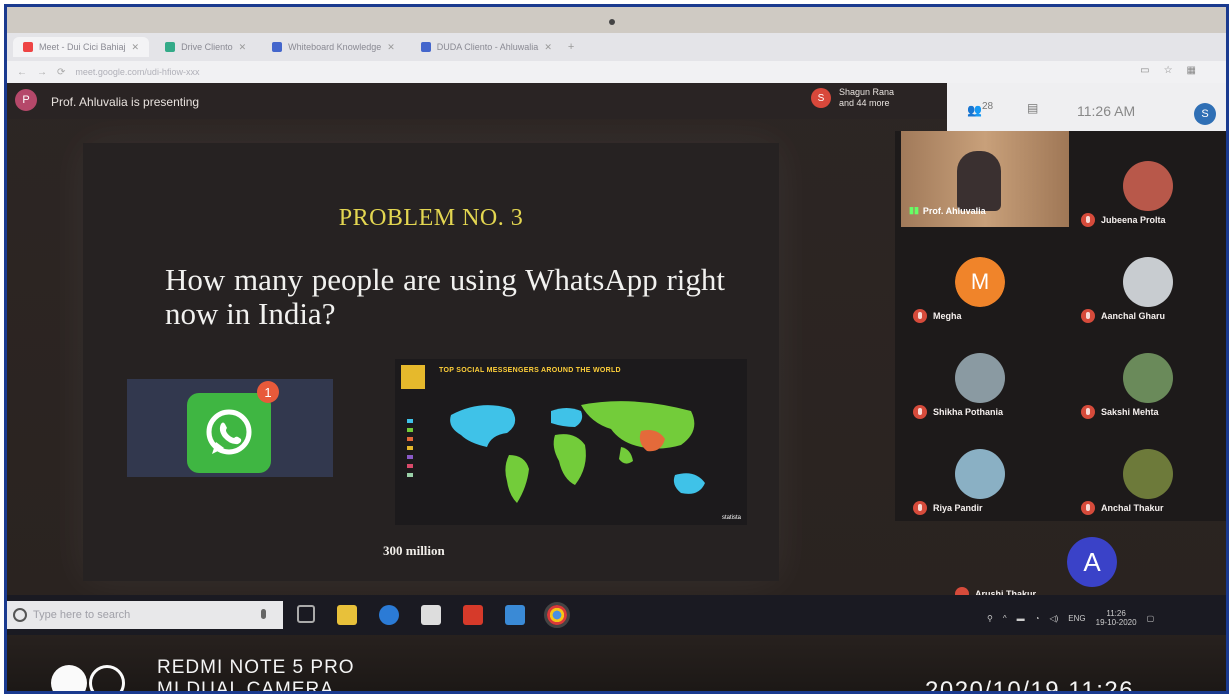 The image size is (1231, 696). What do you see at coordinates (530, 370) in the screenshot?
I see `map-title: TOP SOCIAL MESSENGERS AROUND THE WORLD` at bounding box center [530, 370].